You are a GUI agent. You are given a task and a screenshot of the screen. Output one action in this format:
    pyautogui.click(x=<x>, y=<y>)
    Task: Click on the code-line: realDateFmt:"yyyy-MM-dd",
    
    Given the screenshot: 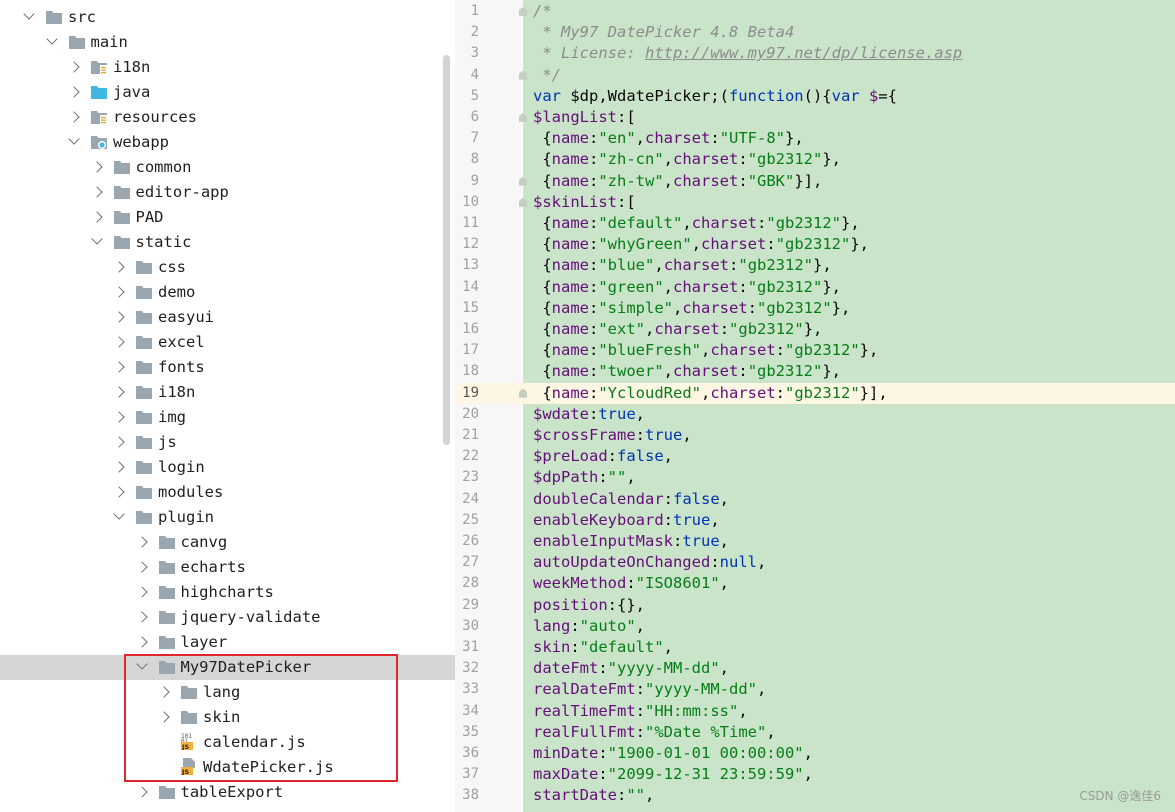 What is the action you would take?
    pyautogui.click(x=649, y=689)
    